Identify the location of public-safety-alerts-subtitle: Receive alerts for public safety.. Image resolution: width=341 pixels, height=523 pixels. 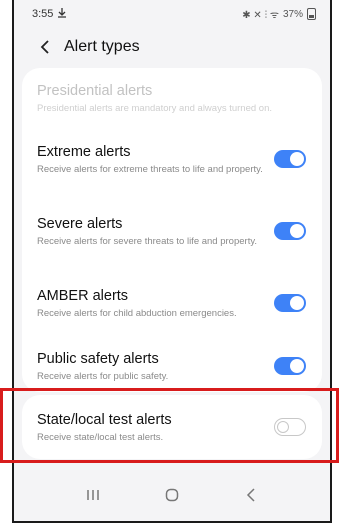
(103, 376).